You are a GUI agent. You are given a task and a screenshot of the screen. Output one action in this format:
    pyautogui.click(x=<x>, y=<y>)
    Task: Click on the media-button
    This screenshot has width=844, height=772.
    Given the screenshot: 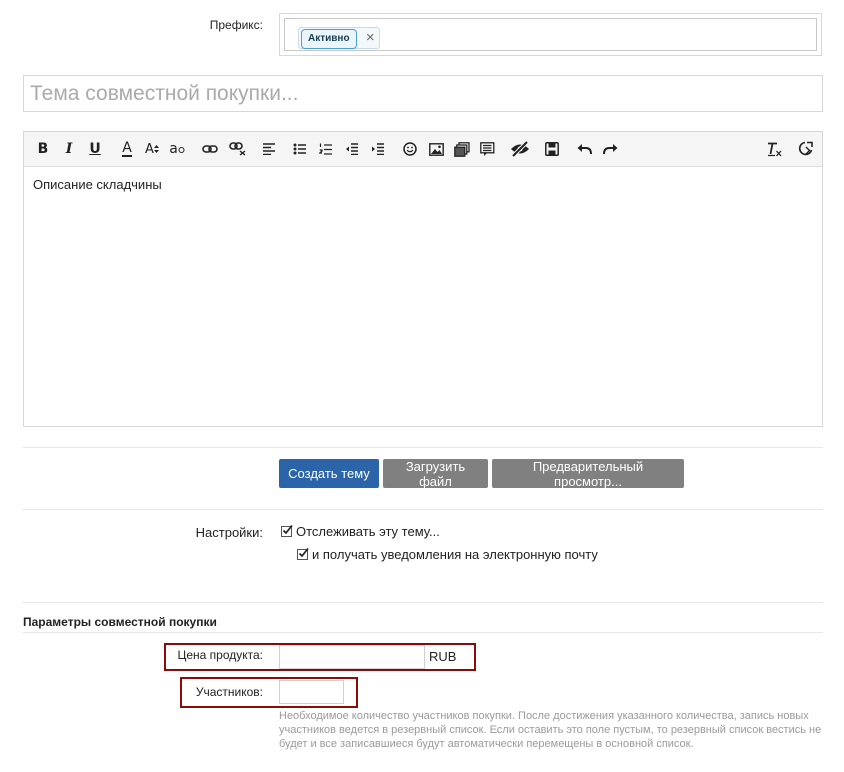 What is the action you would take?
    pyautogui.click(x=462, y=149)
    